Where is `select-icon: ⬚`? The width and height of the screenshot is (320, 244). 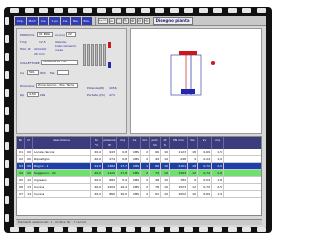
select-icon: ⬚ is located at coordinates (118, 20).